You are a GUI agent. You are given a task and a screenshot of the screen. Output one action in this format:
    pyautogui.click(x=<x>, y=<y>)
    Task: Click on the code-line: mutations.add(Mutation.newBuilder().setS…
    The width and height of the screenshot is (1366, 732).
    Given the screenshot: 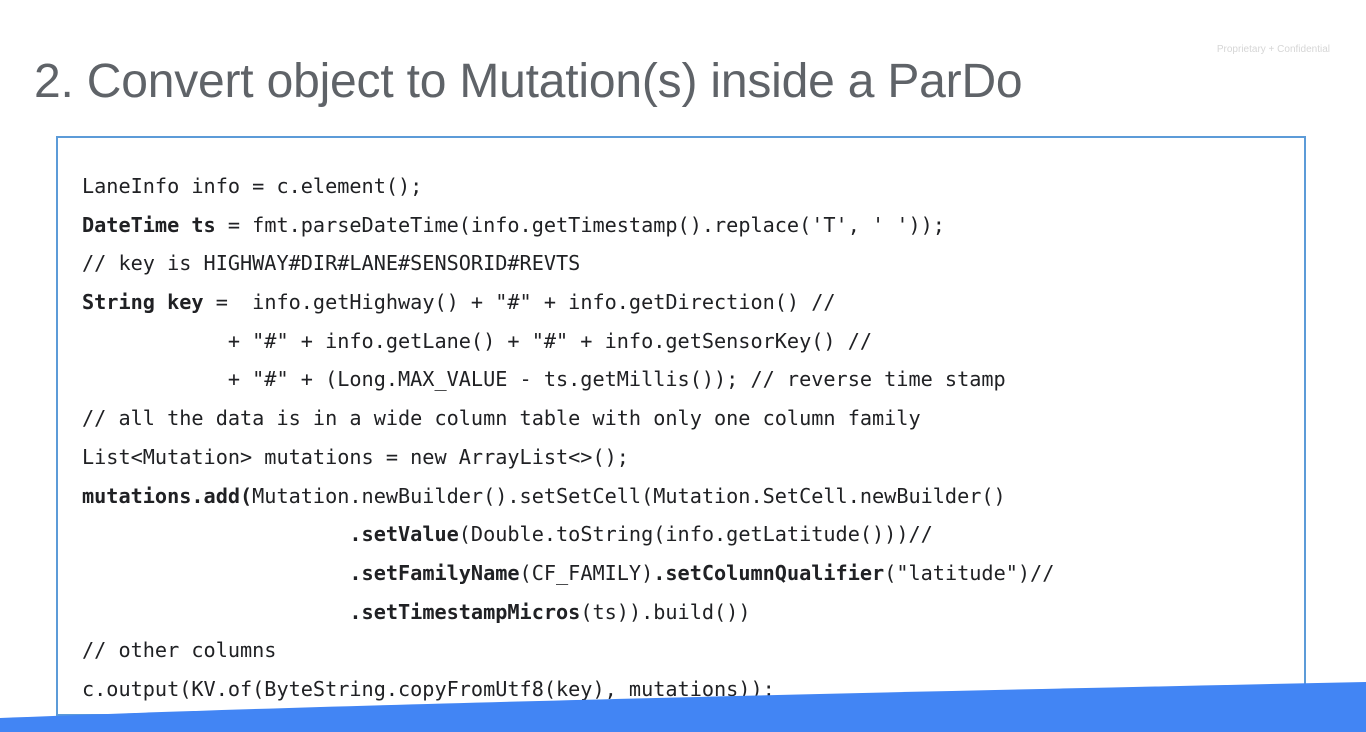 What is the action you would take?
    pyautogui.click(x=568, y=496)
    